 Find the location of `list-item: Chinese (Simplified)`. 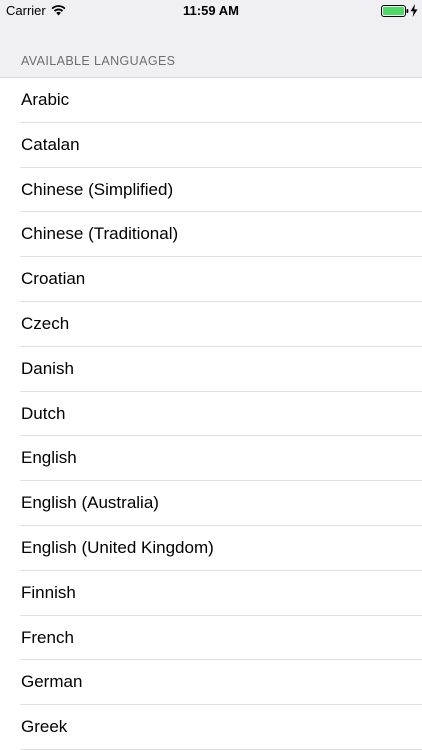

list-item: Chinese (Simplified) is located at coordinates (211, 190).